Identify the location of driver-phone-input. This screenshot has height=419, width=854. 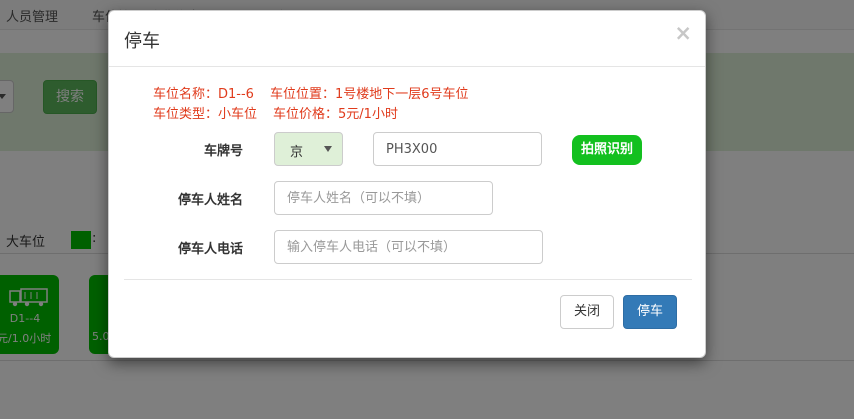
(408, 247).